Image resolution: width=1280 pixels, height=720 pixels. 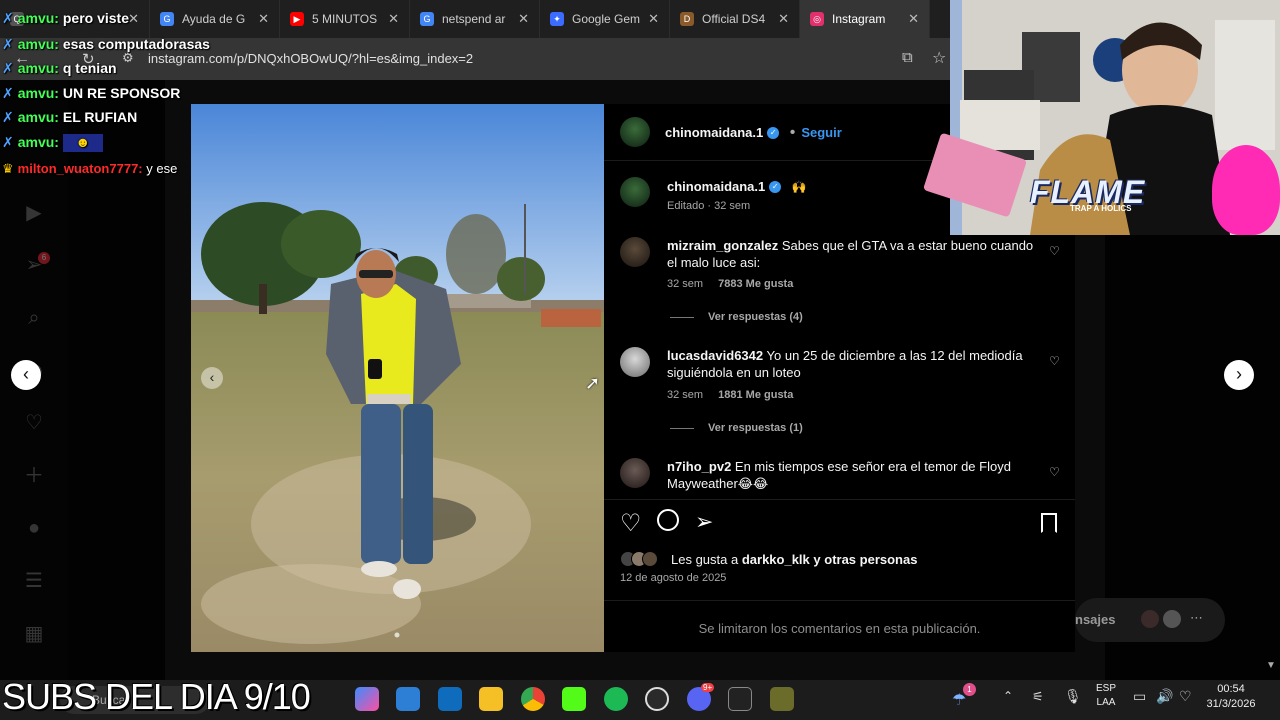 I want to click on view-replies-button: Ver respuestas (1), so click(x=736, y=428).